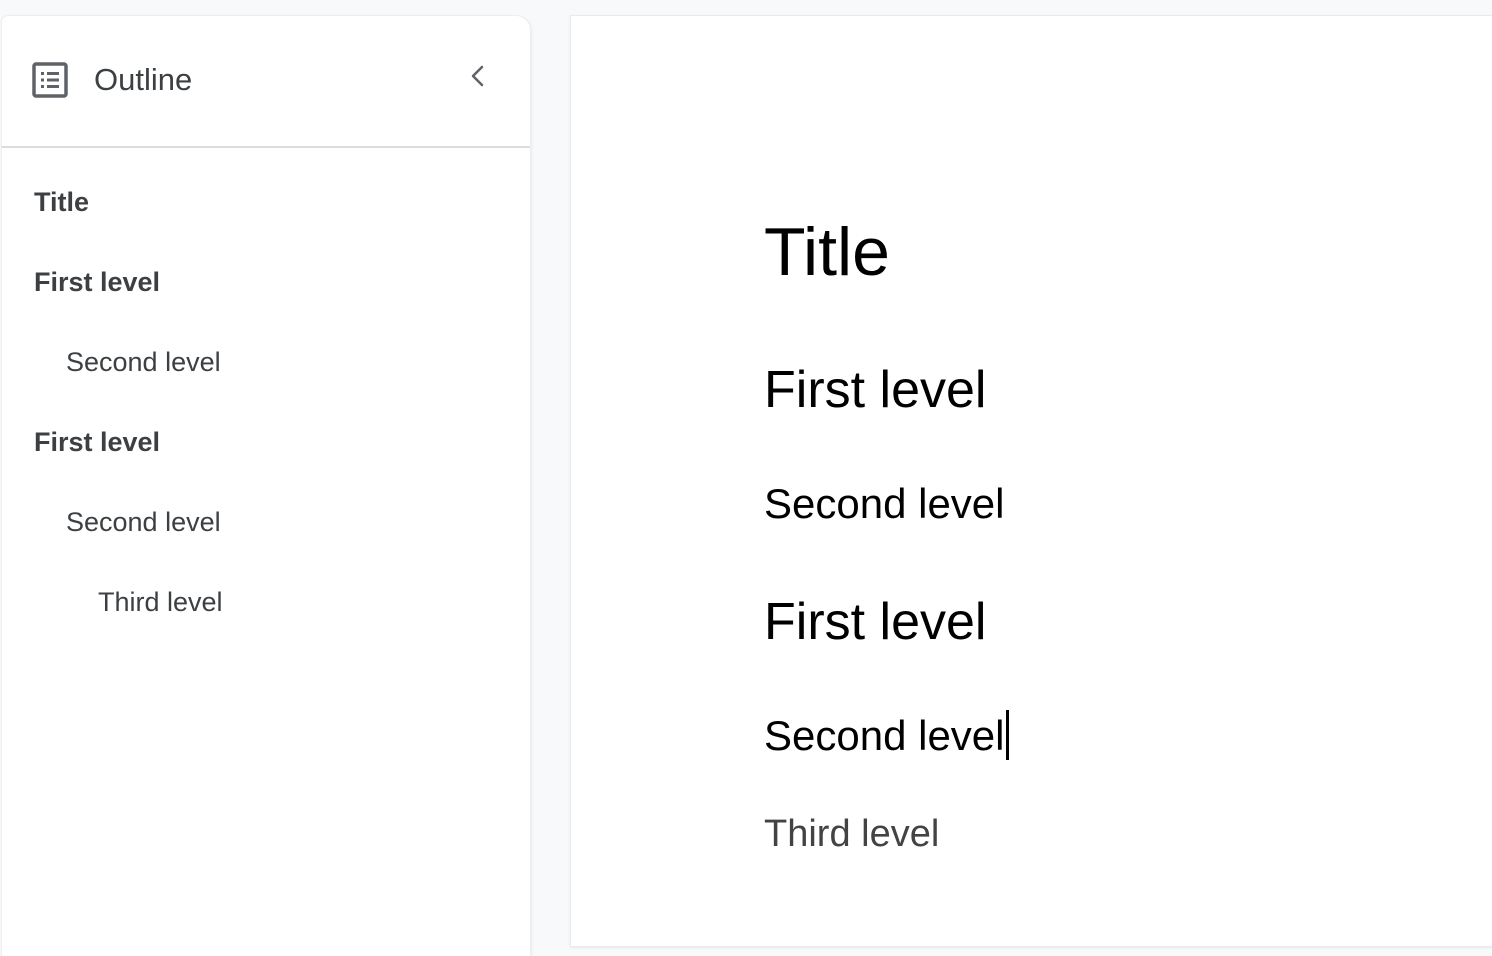 Image resolution: width=1492 pixels, height=956 pixels. Describe the element at coordinates (61, 202) in the screenshot. I see `outline-item-title: Title` at that location.